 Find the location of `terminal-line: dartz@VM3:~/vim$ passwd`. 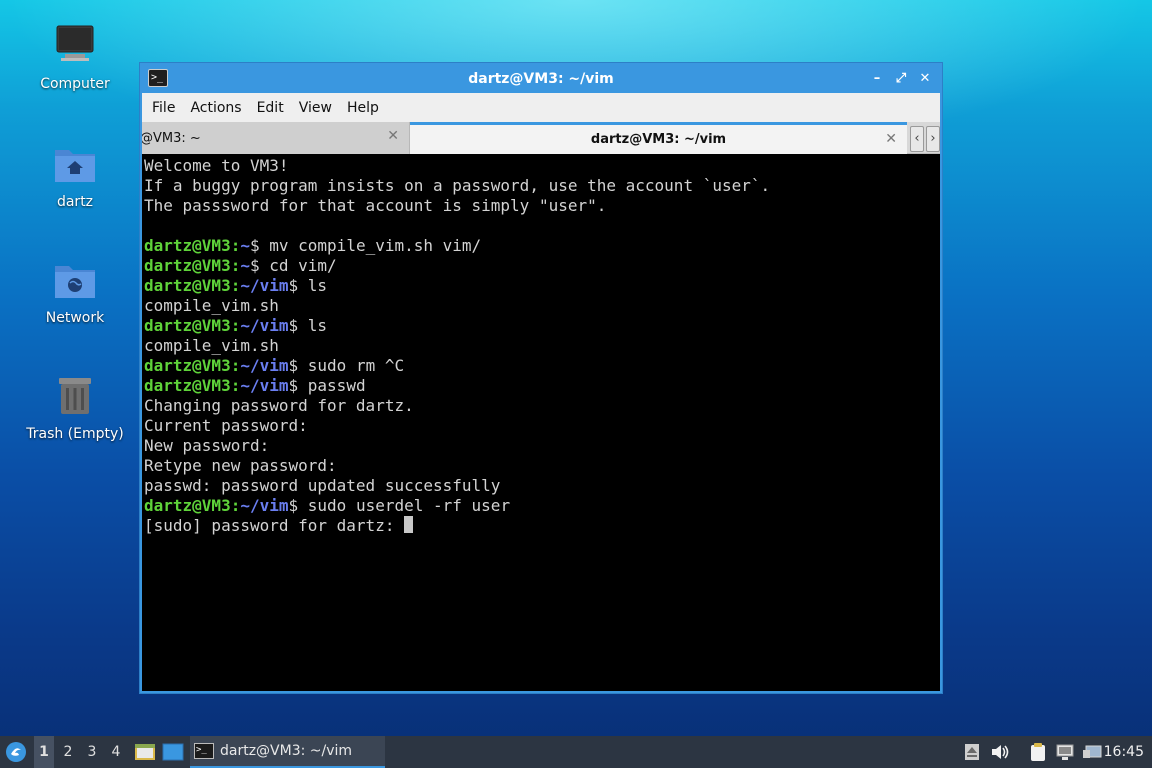

terminal-line: dartz@VM3:~/vim$ passwd is located at coordinates (541, 386).